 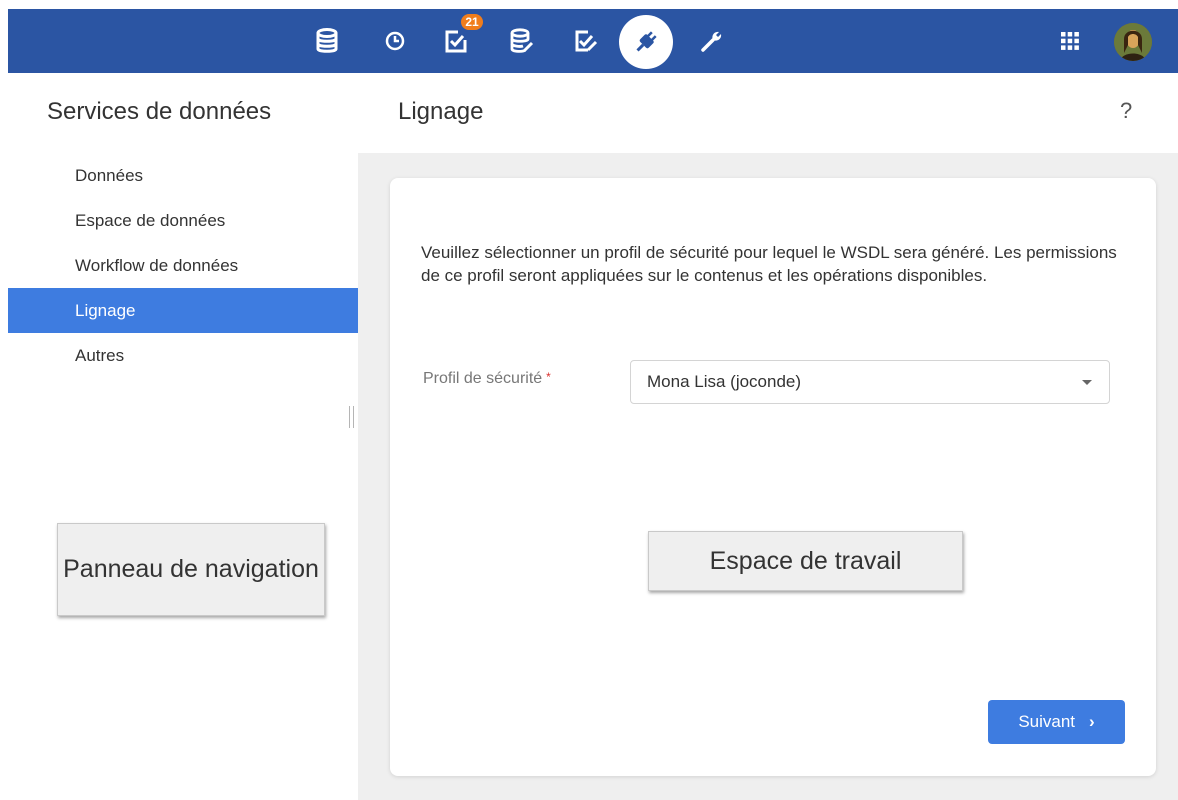 What do you see at coordinates (548, 377) in the screenshot?
I see `required-marker: *` at bounding box center [548, 377].